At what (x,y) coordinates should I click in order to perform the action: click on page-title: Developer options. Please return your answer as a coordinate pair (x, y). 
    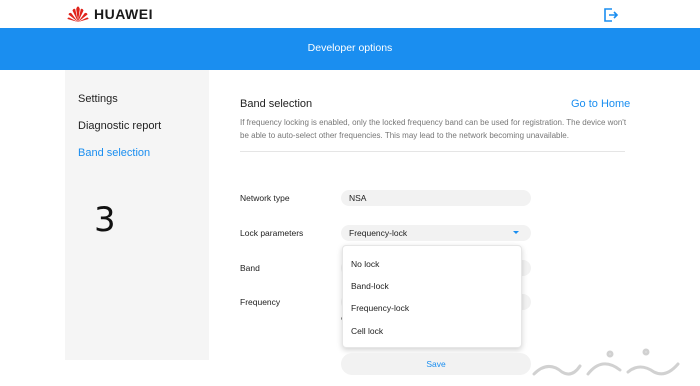
    Looking at the image, I should click on (350, 48).